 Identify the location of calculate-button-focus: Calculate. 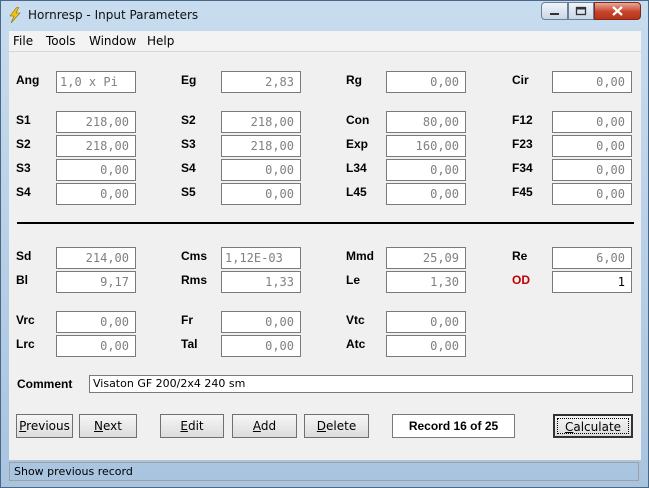
(593, 426).